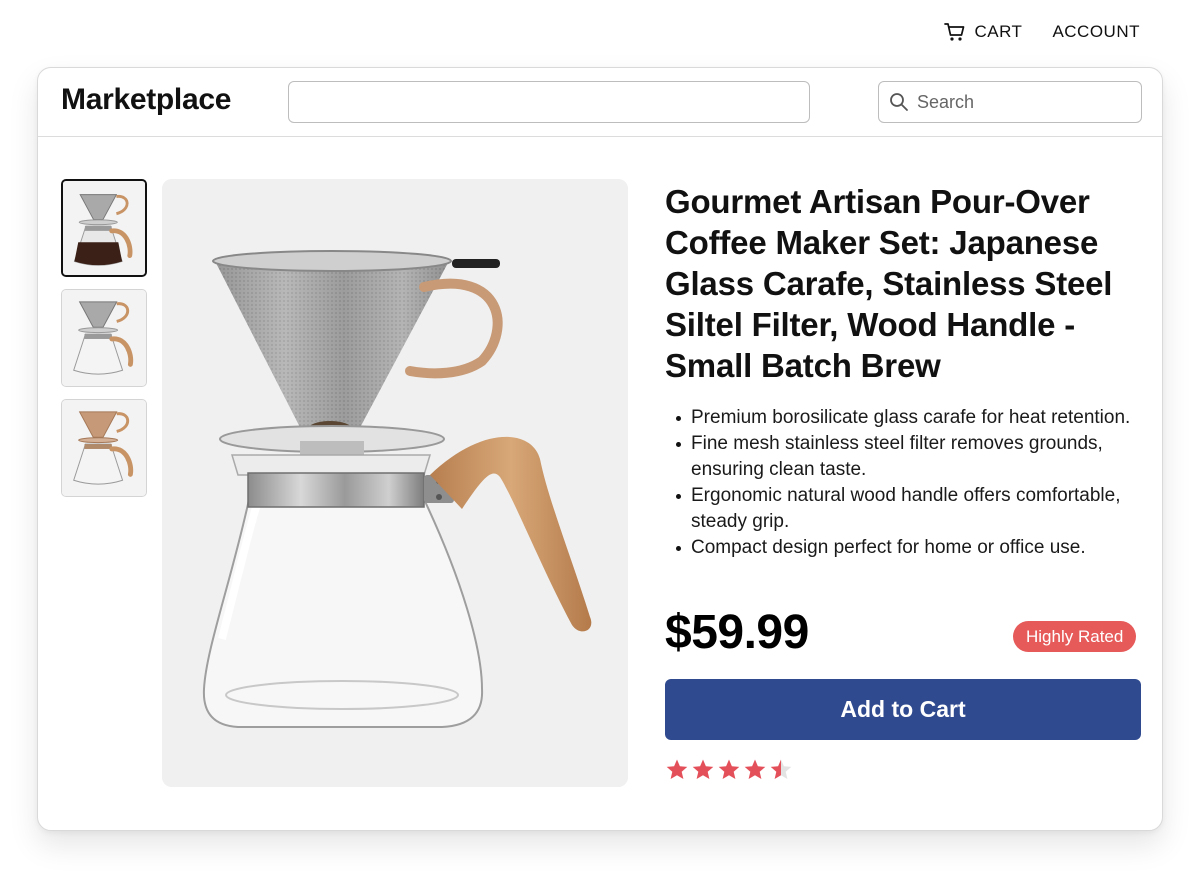 This screenshot has width=1200, height=896. I want to click on cart-label: CART, so click(998, 31).